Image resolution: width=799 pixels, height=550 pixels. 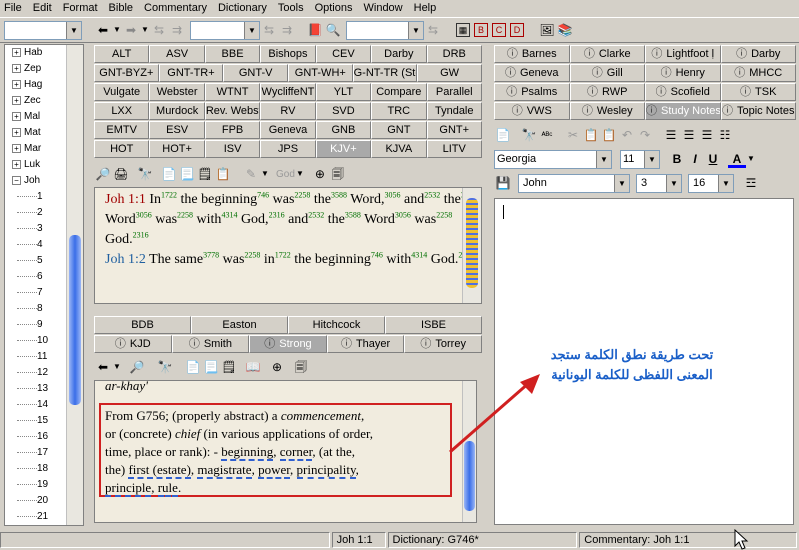 I want to click on comm-tab: ⓘ Barnes, so click(x=532, y=54).